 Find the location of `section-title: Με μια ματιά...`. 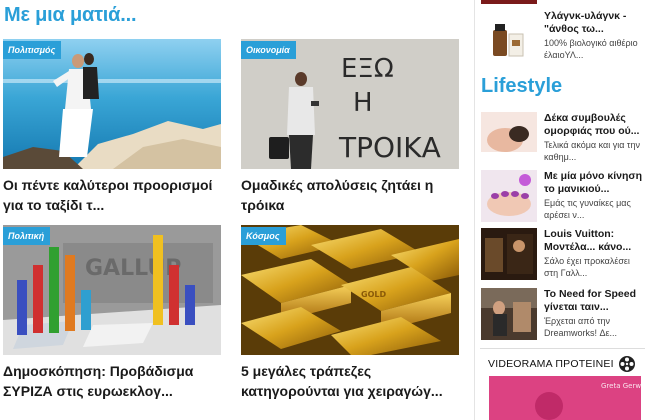

section-title: Με μια ματιά... is located at coordinates (70, 15).